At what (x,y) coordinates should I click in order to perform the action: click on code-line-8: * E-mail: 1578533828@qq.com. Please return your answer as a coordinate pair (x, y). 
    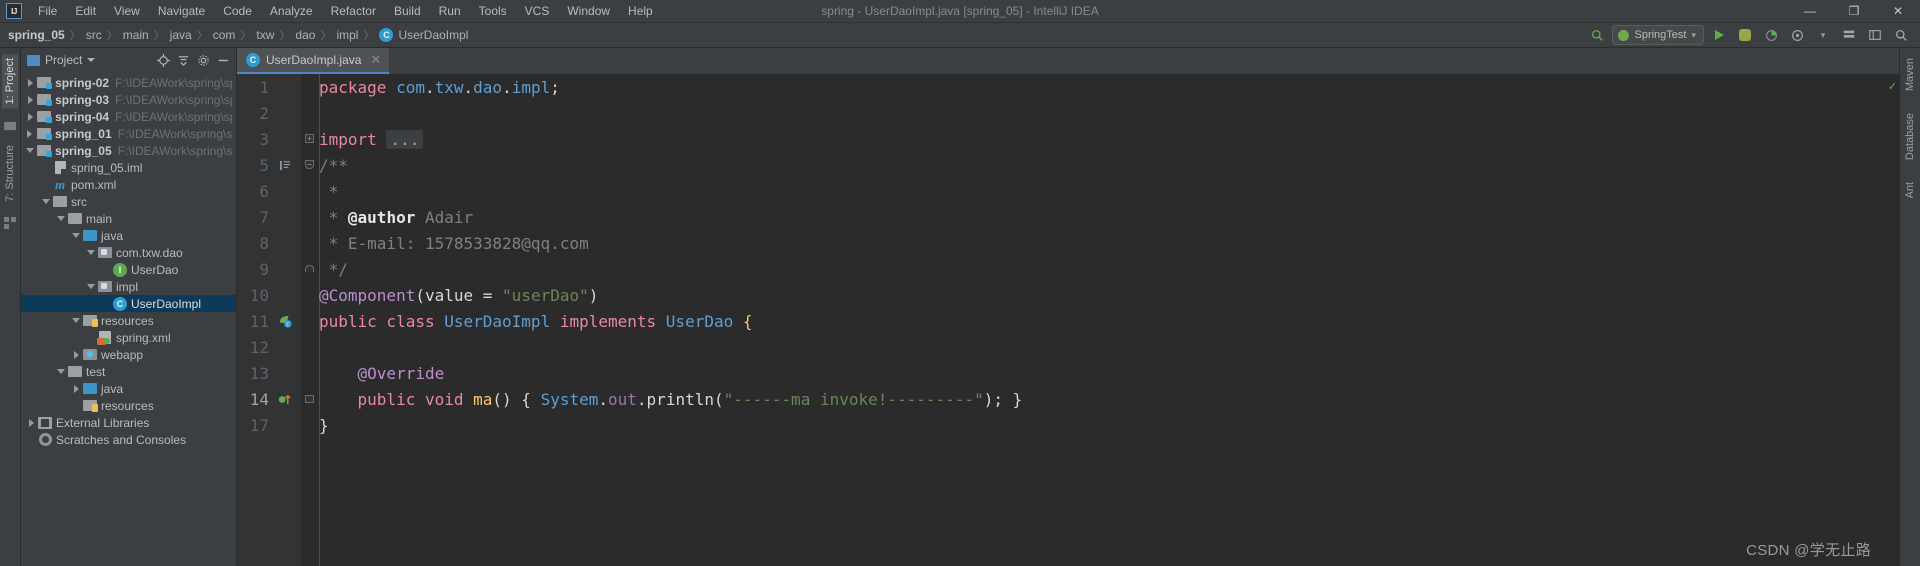
    Looking at the image, I should click on (1094, 243).